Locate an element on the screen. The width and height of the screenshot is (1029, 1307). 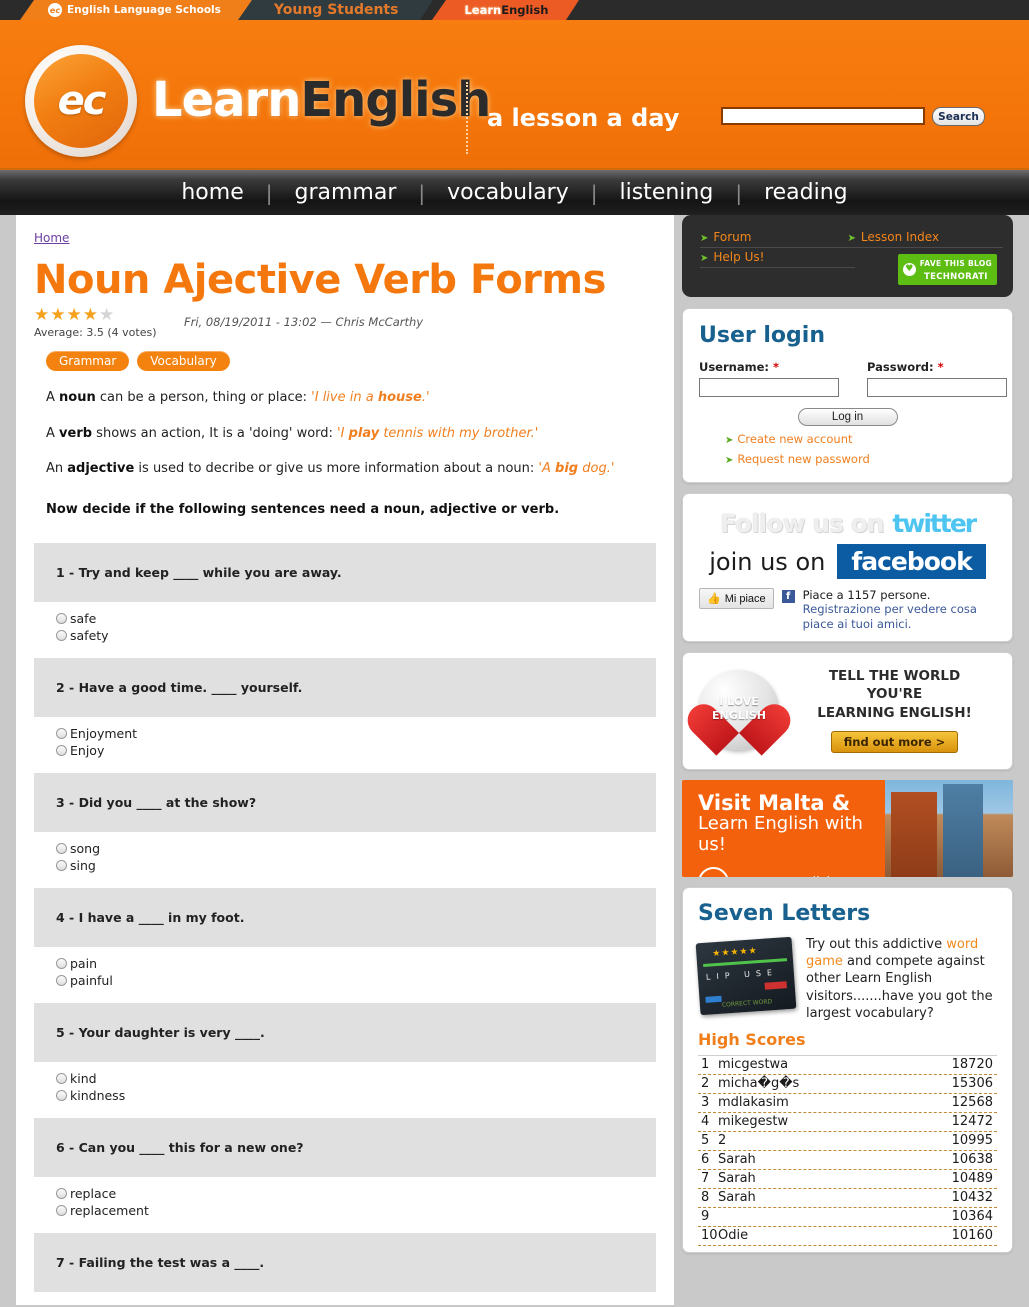
tab-learn-english: Learn English is located at coordinates (506, 10).